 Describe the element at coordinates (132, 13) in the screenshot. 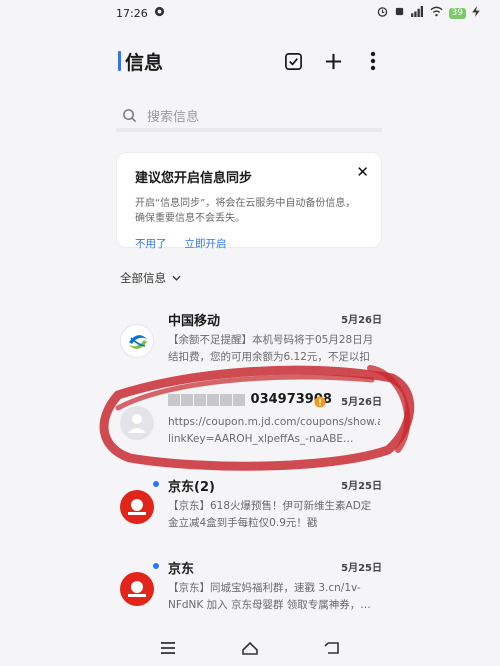

I see `status-time: 17:26` at that location.